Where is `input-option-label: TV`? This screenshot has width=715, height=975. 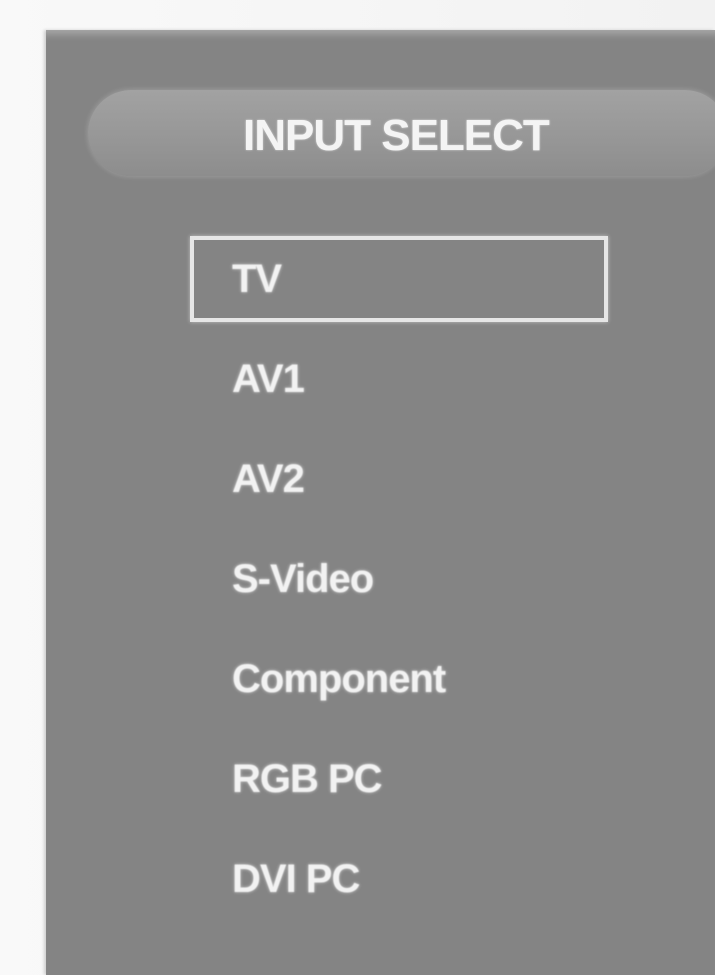 input-option-label: TV is located at coordinates (257, 279).